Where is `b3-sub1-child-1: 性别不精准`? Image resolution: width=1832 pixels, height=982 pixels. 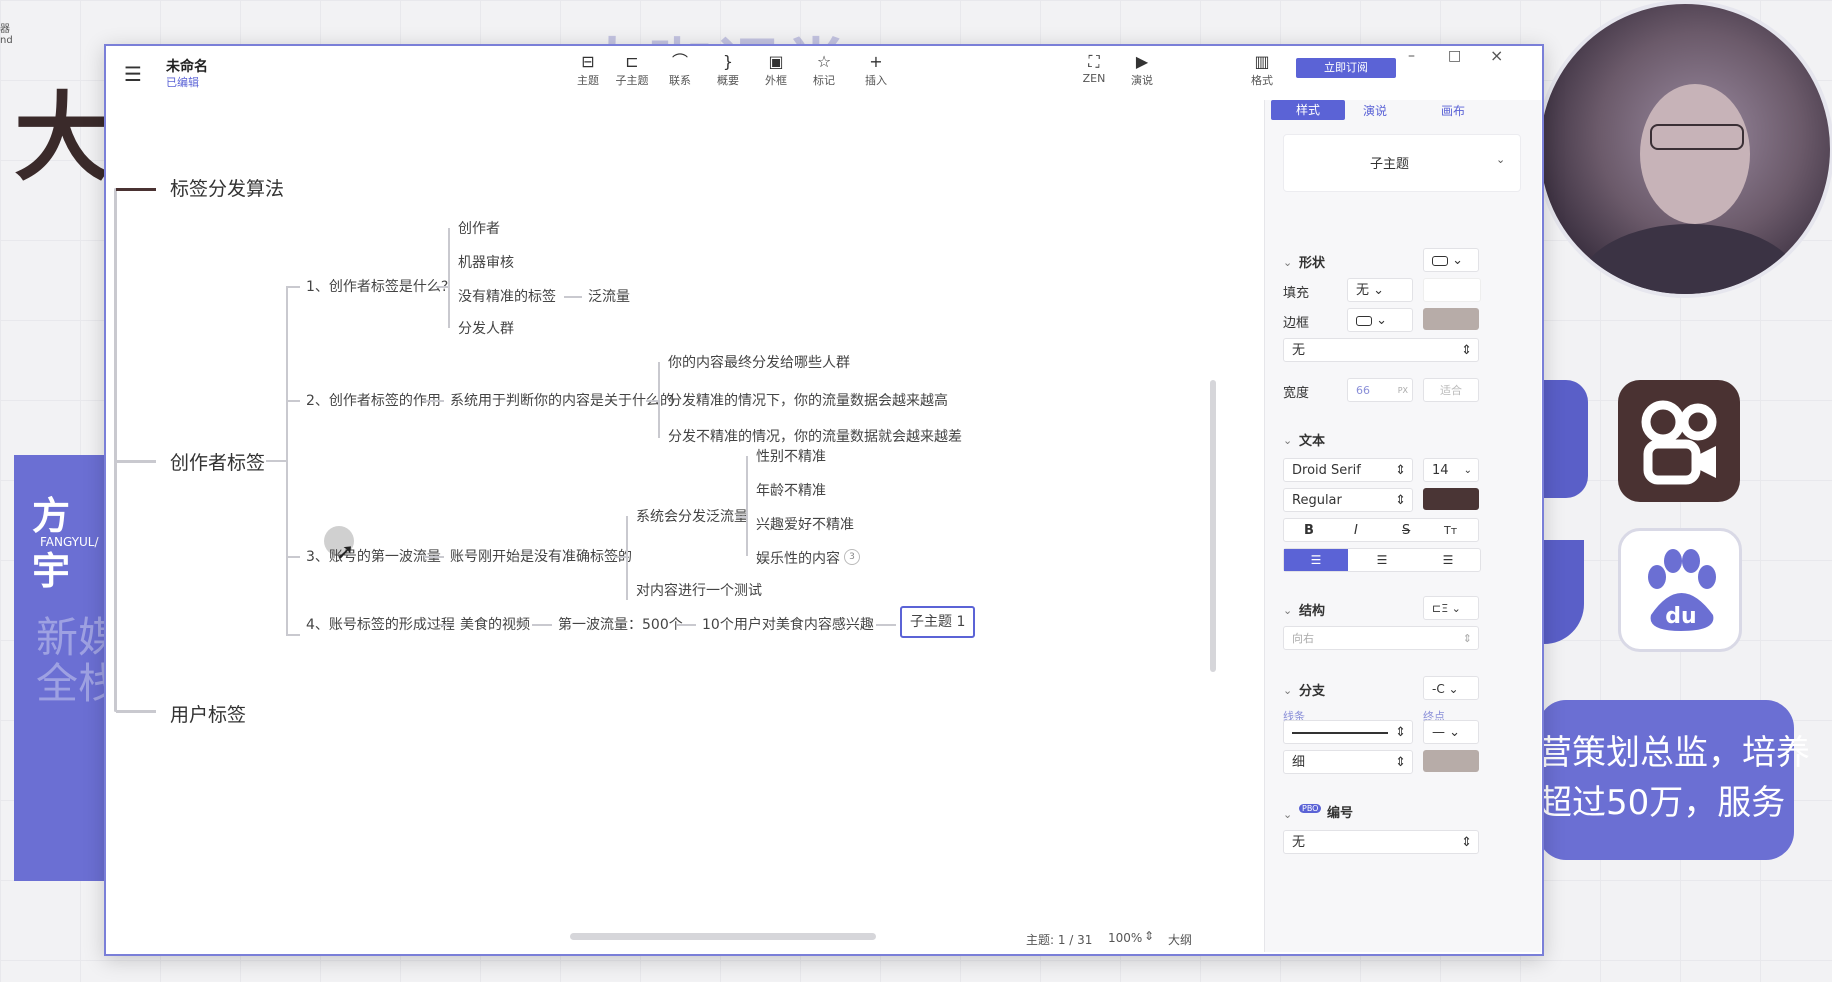 b3-sub1-child-1: 性别不精准 is located at coordinates (791, 456).